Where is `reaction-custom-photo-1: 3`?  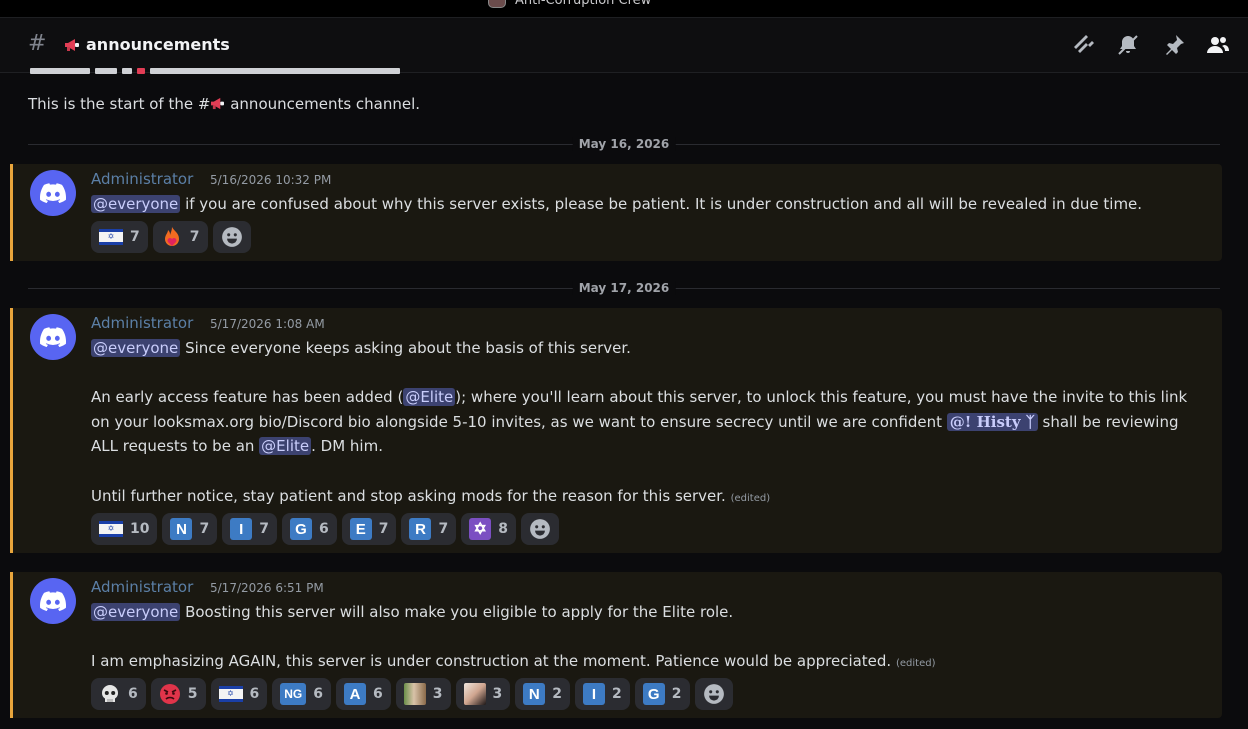 reaction-custom-photo-1: 3 is located at coordinates (423, 694).